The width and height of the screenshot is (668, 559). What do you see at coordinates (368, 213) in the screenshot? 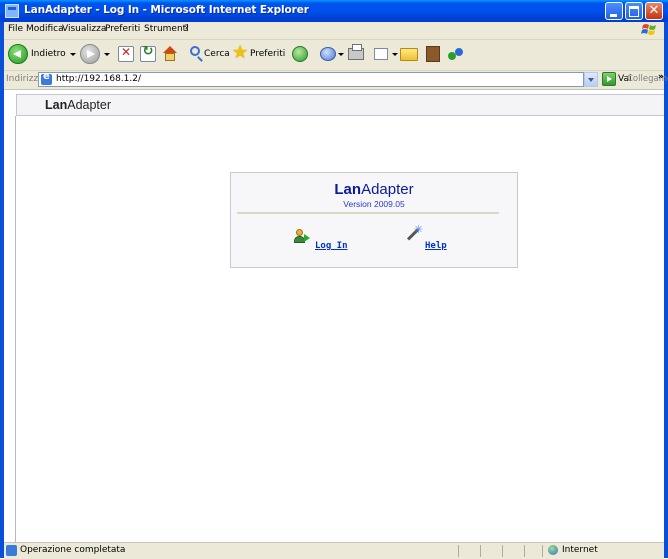
I see `panel-divider` at bounding box center [368, 213].